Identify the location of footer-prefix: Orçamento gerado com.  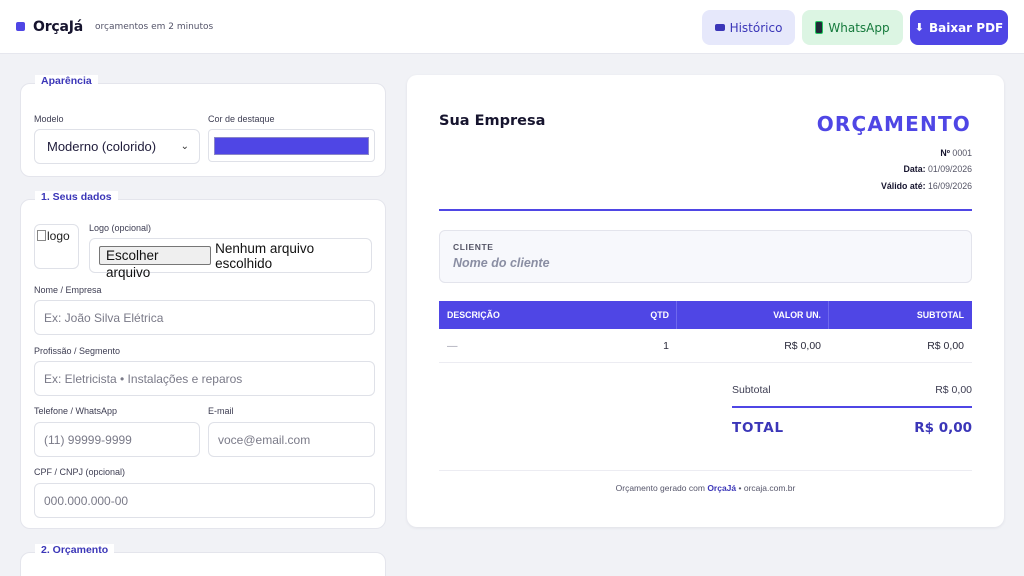
(660, 488).